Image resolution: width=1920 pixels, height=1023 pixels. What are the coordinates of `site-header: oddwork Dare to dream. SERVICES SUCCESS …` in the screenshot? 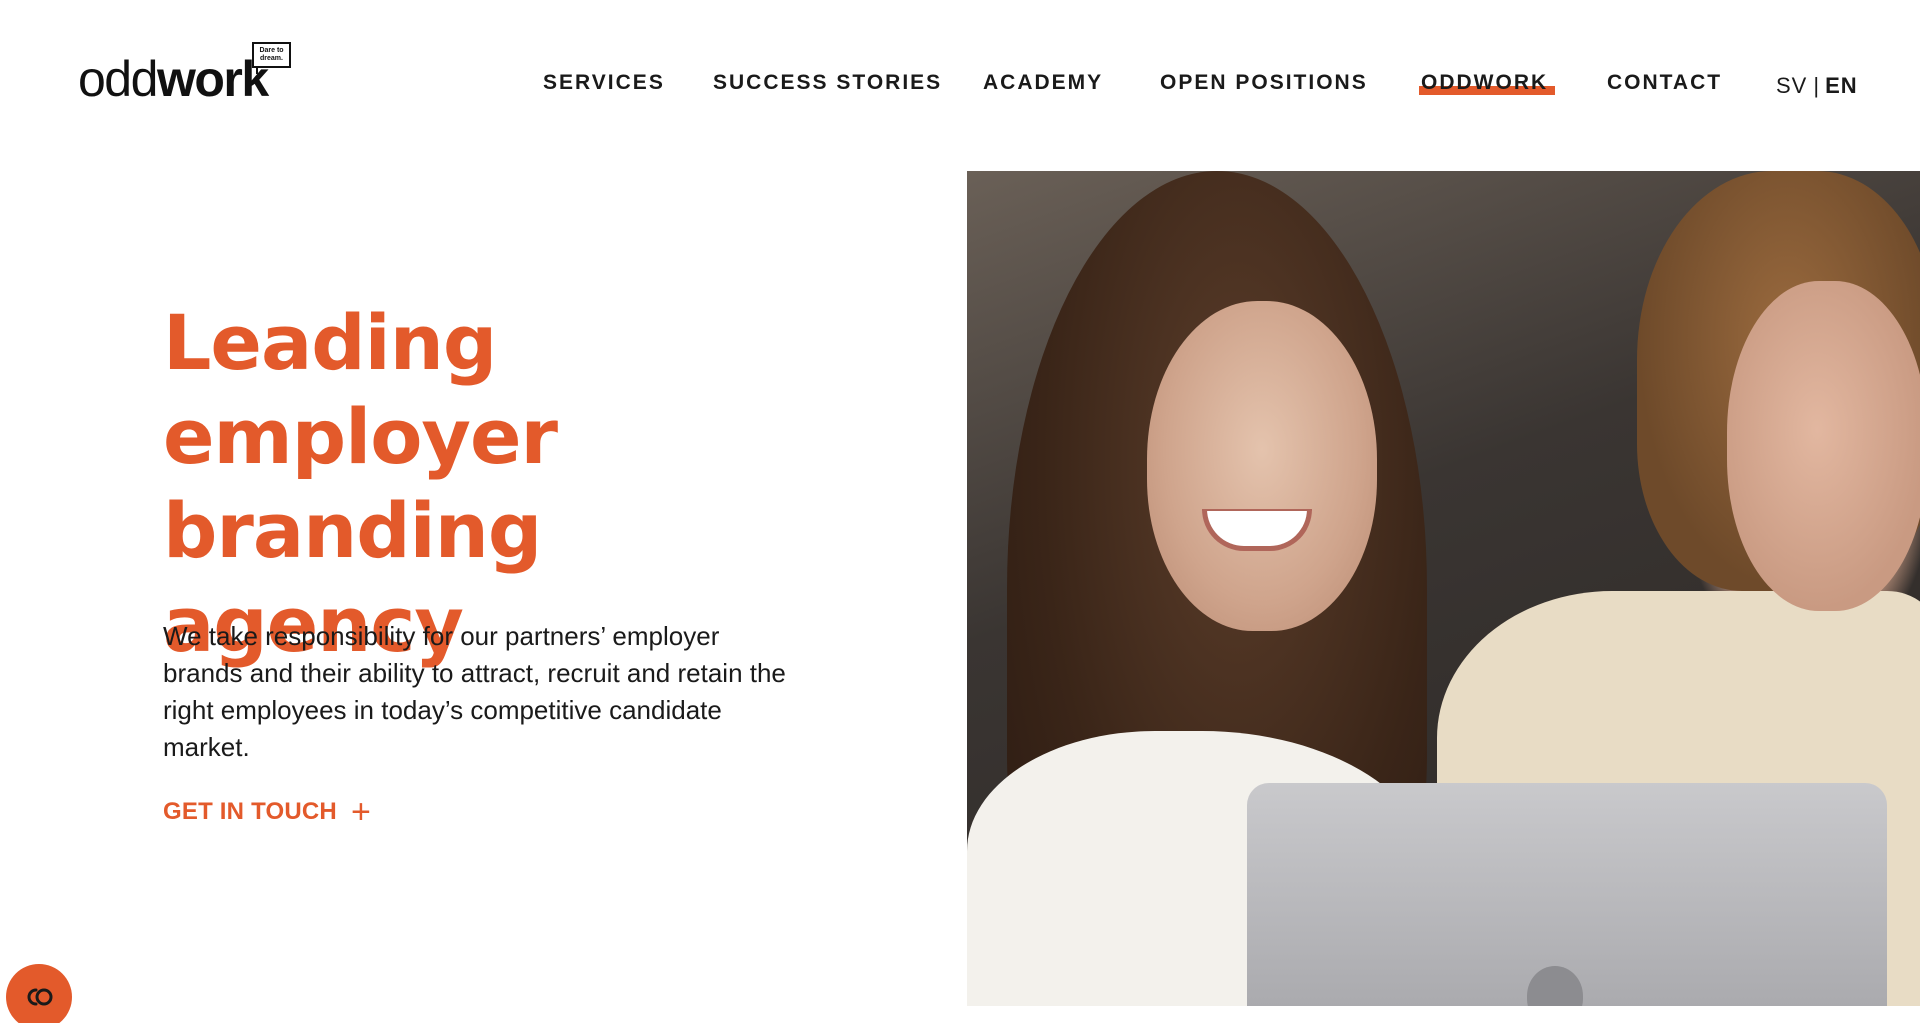 It's located at (960, 75).